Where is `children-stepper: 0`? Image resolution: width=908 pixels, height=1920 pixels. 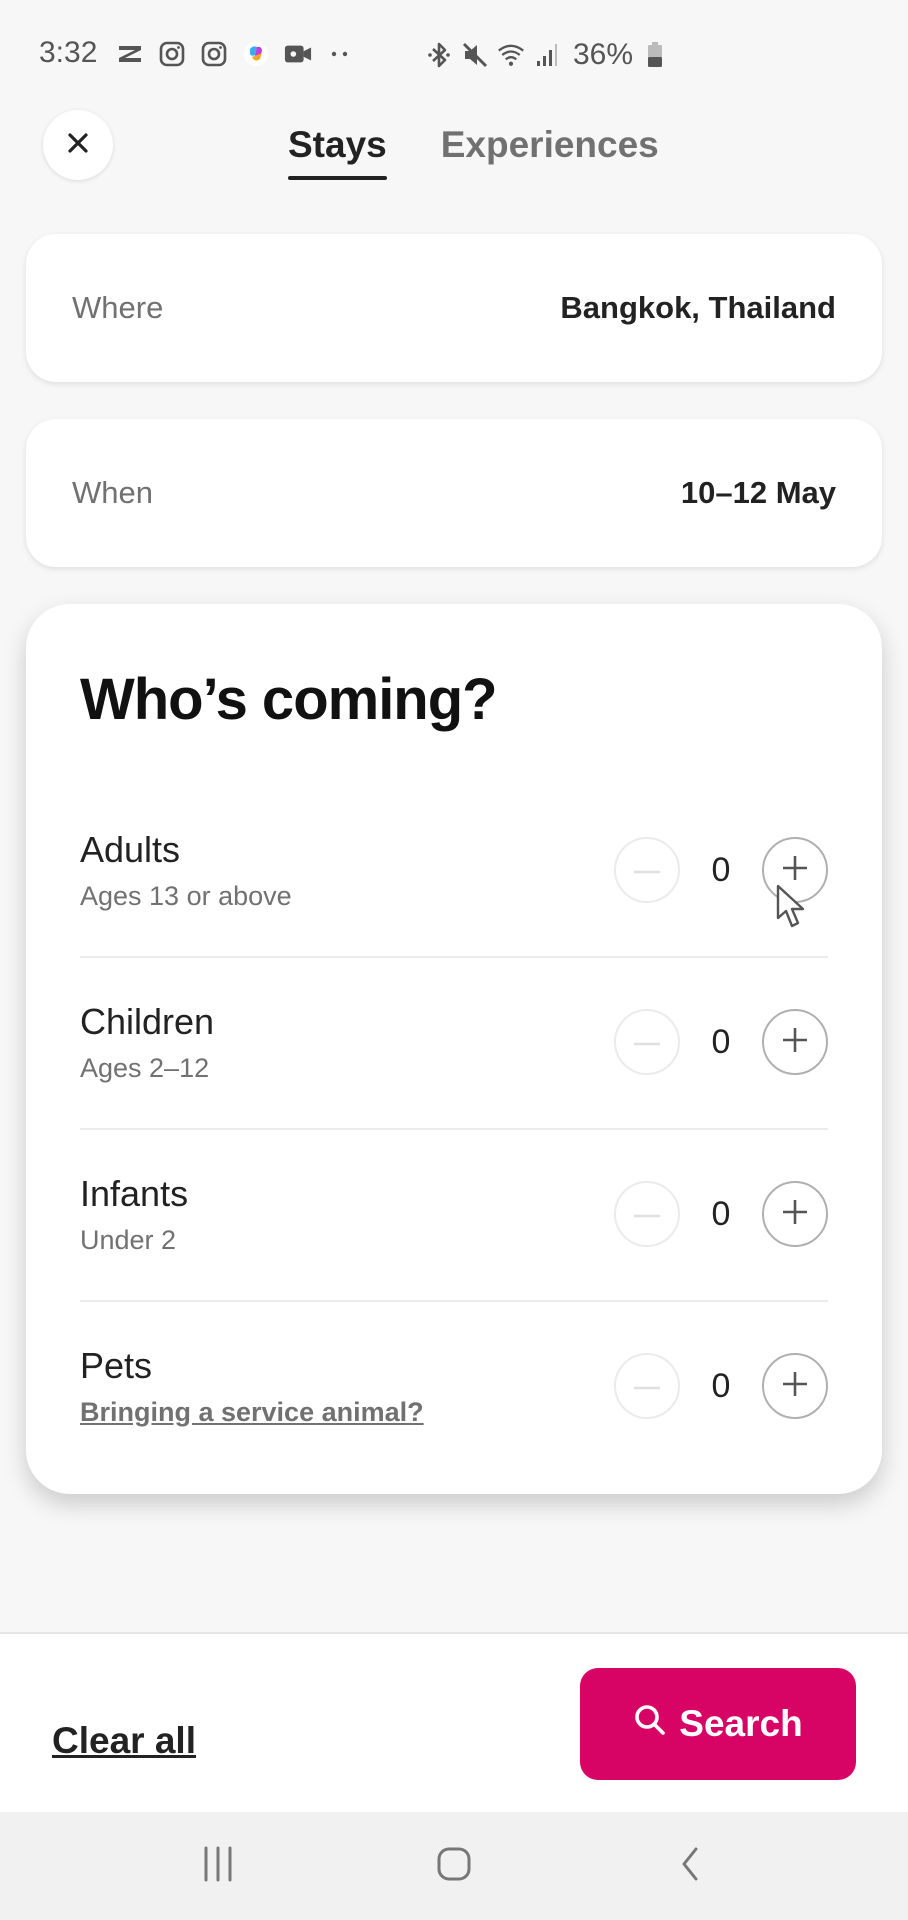
children-stepper: 0 is located at coordinates (721, 1042).